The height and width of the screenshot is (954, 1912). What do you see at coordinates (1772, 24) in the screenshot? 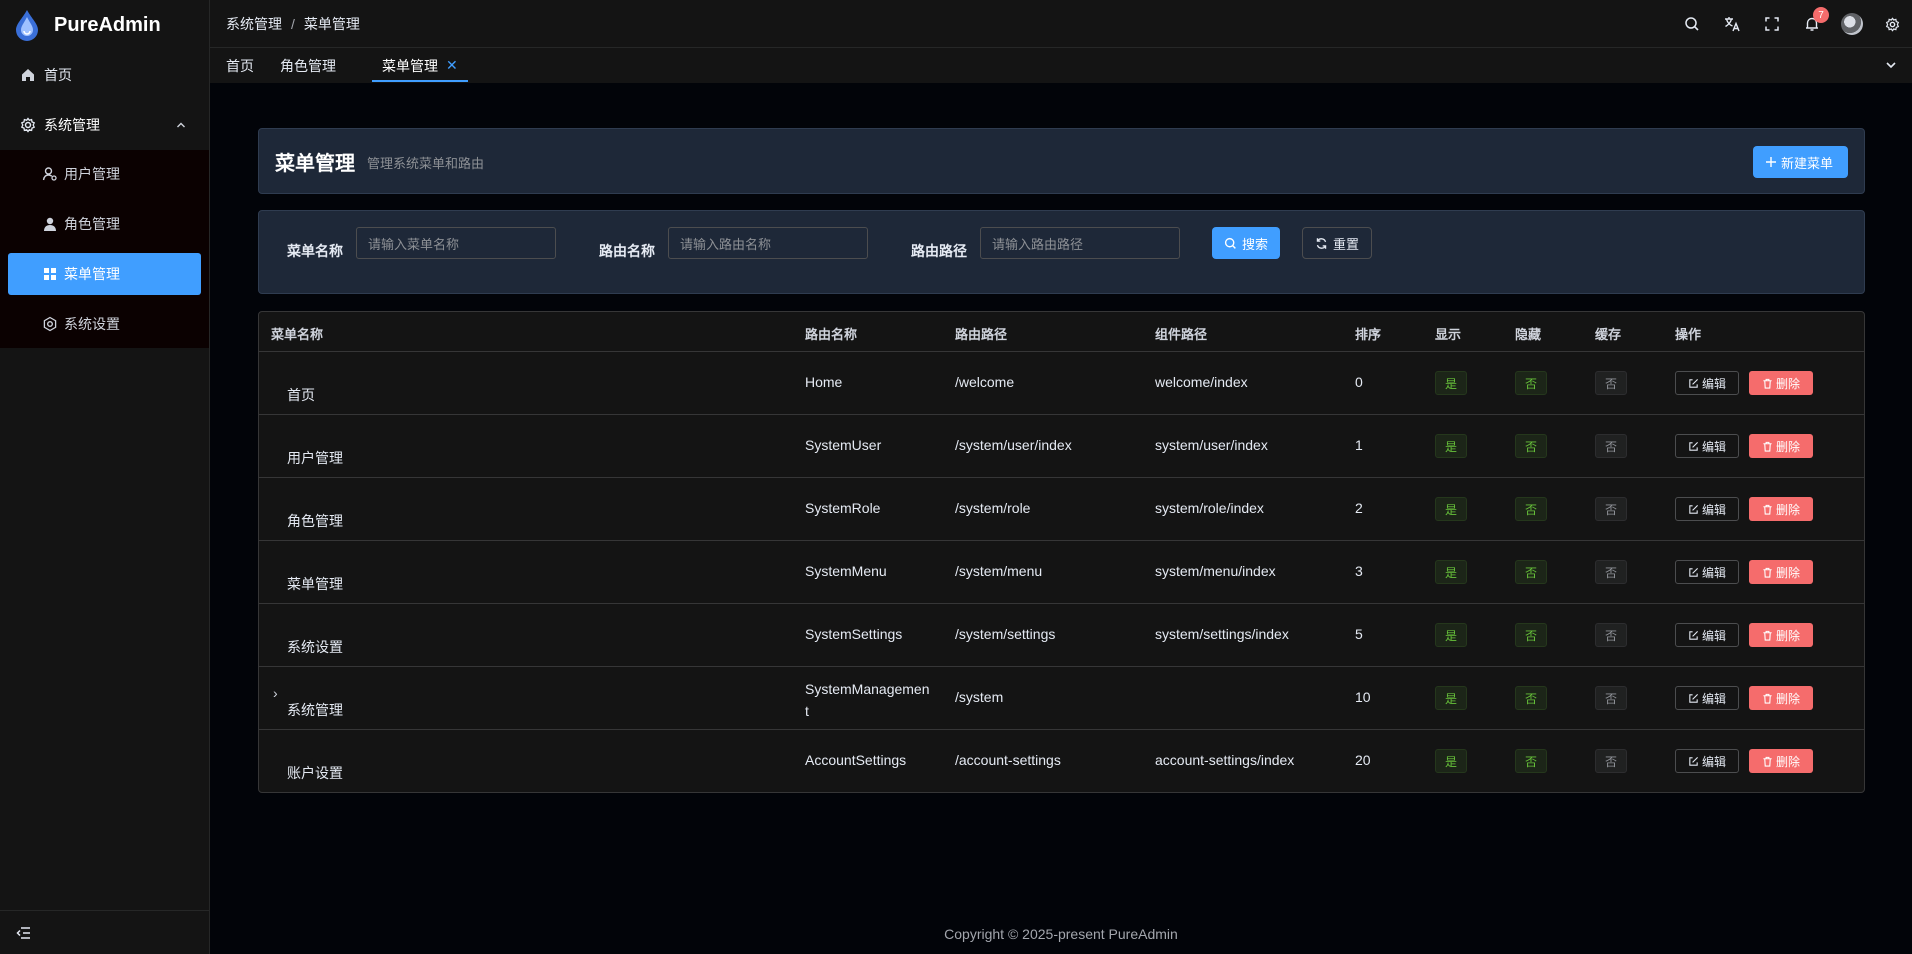
I see `fullscreen-button` at bounding box center [1772, 24].